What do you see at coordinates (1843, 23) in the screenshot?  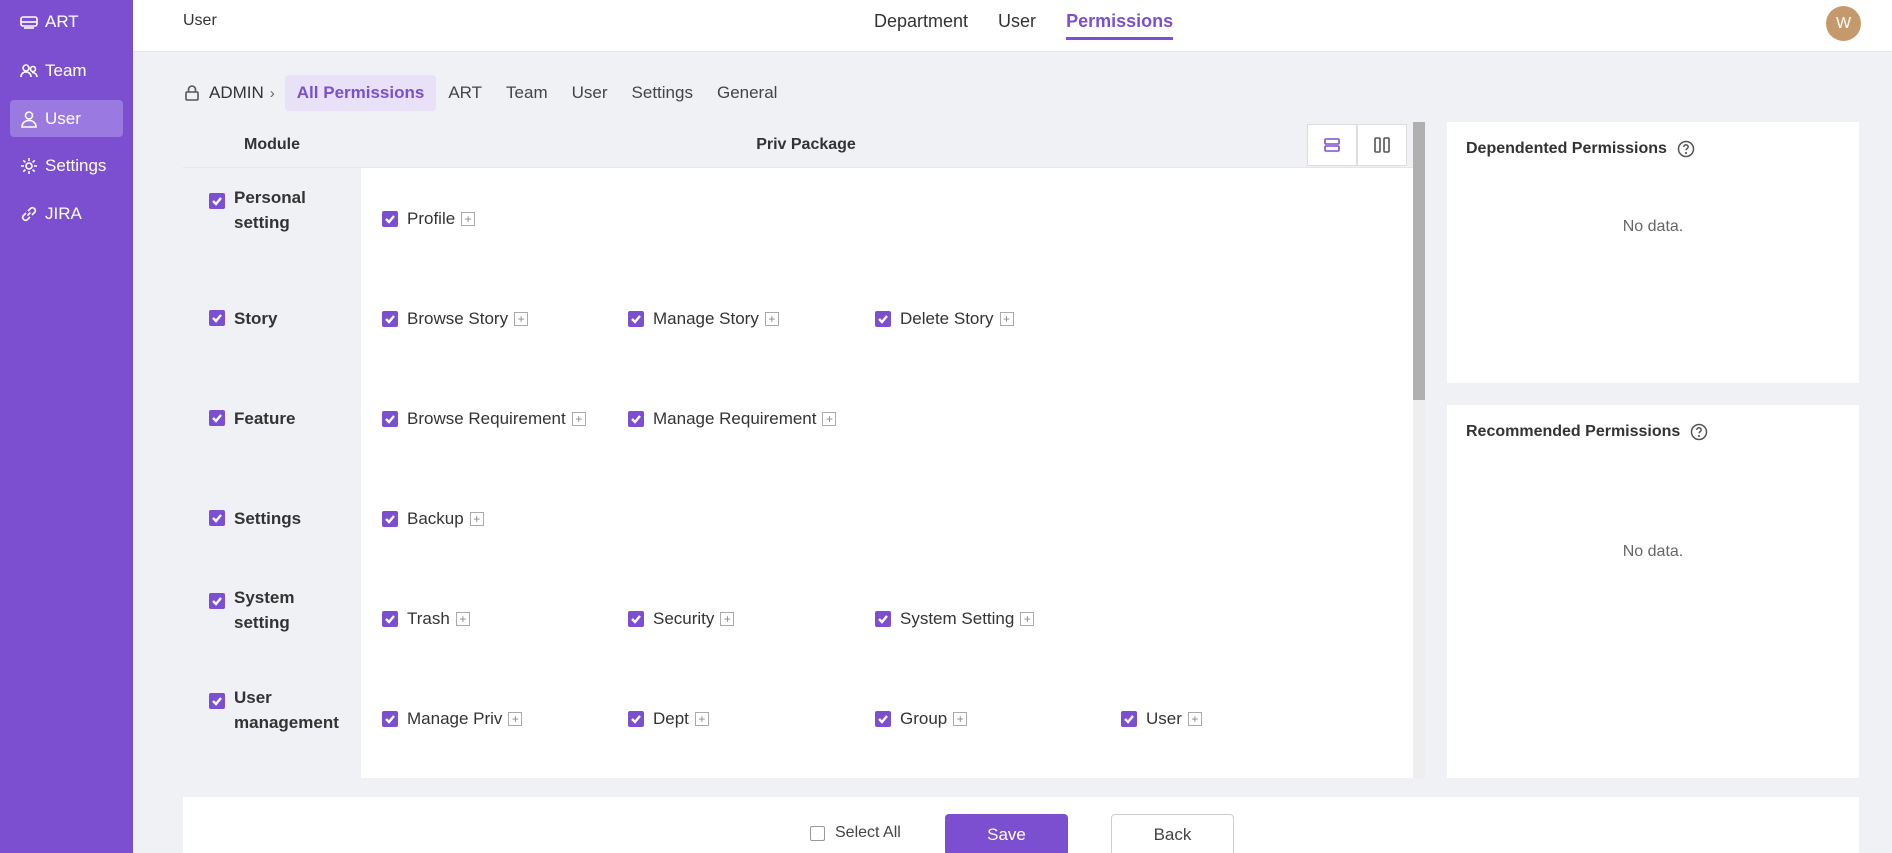 I see `avatar: W` at bounding box center [1843, 23].